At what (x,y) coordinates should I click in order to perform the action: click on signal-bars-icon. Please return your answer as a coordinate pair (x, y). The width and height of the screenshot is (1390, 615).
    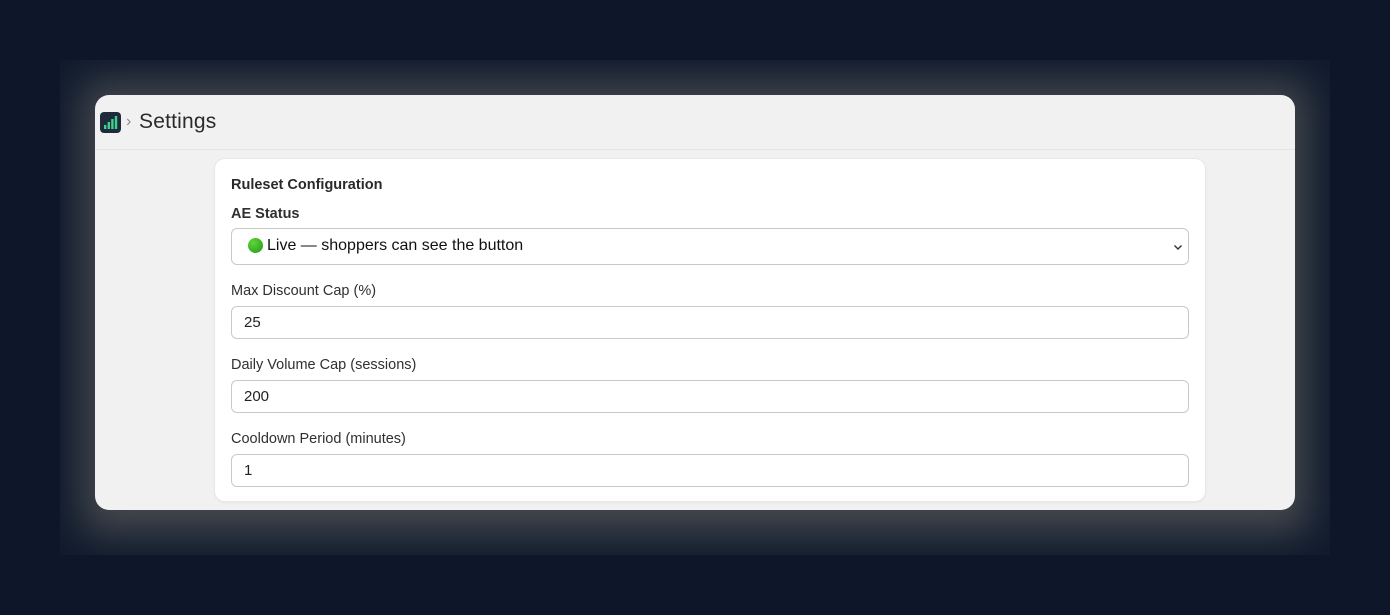
    Looking at the image, I should click on (110, 122).